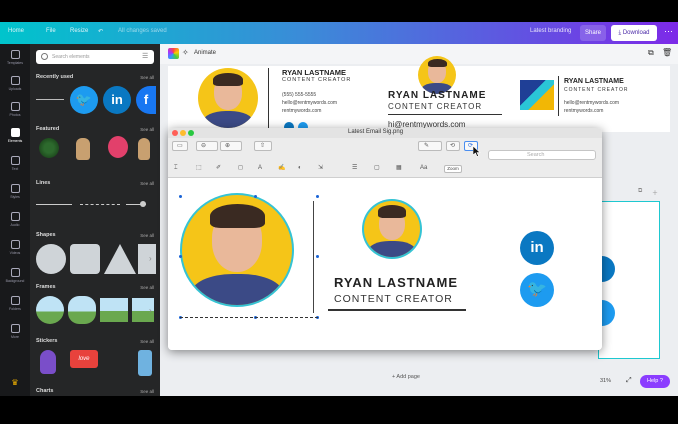 This screenshot has width=678, height=424. What do you see at coordinates (147, 129) in the screenshot?
I see `see-all-featured: See all` at bounding box center [147, 129].